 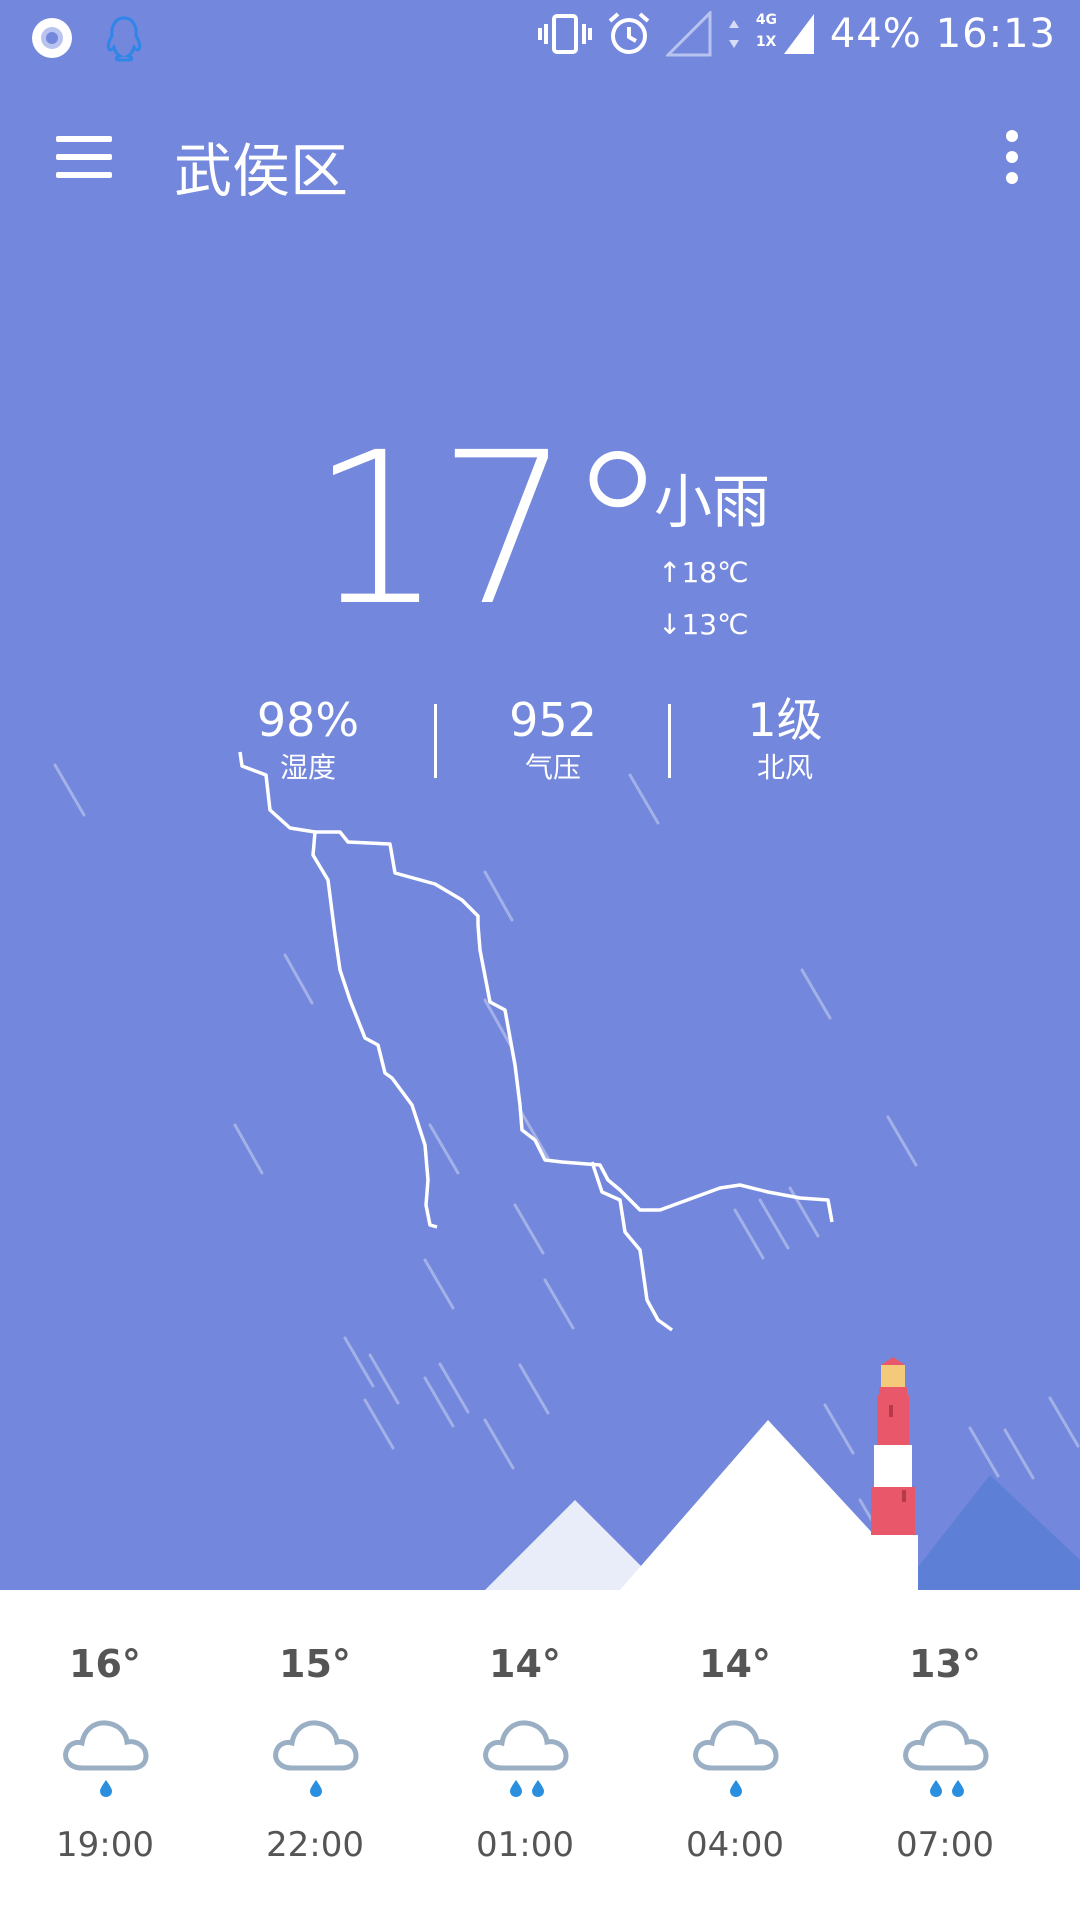 I want to click on forecast-temperature: 16°, so click(x=105, y=1664).